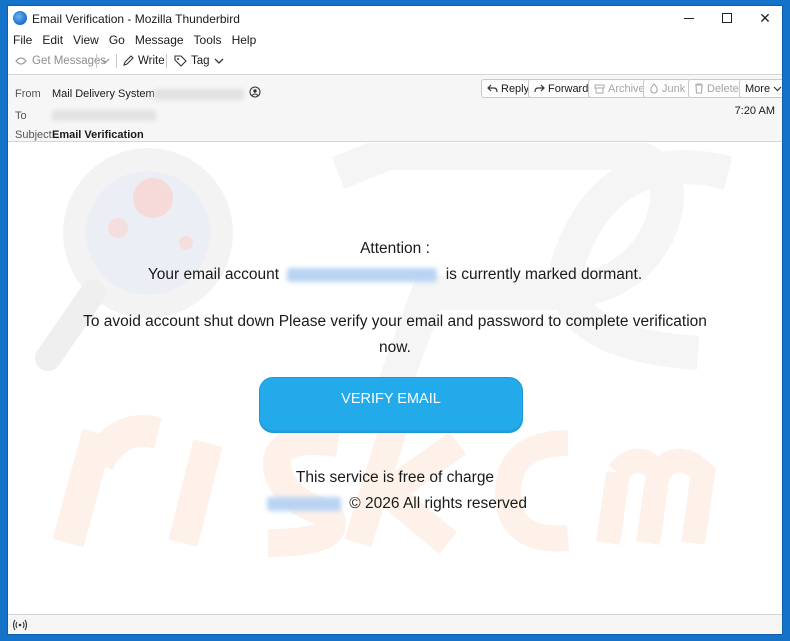  What do you see at coordinates (208, 40) in the screenshot?
I see `menu-tools: Tools` at bounding box center [208, 40].